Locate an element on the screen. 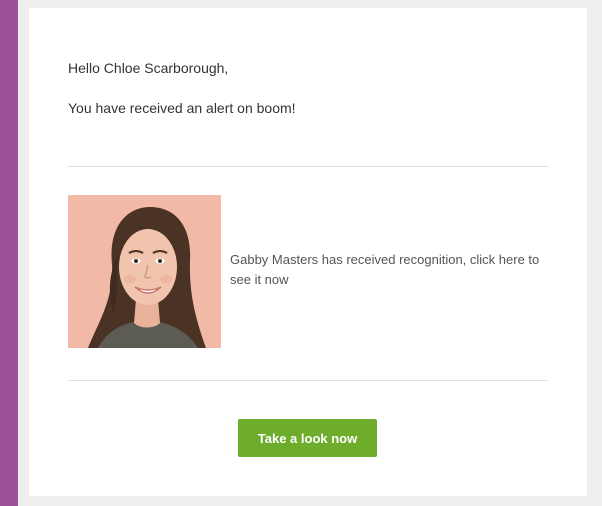 The width and height of the screenshot is (602, 506). intro-text: You have received an alert on boom! is located at coordinates (182, 108).